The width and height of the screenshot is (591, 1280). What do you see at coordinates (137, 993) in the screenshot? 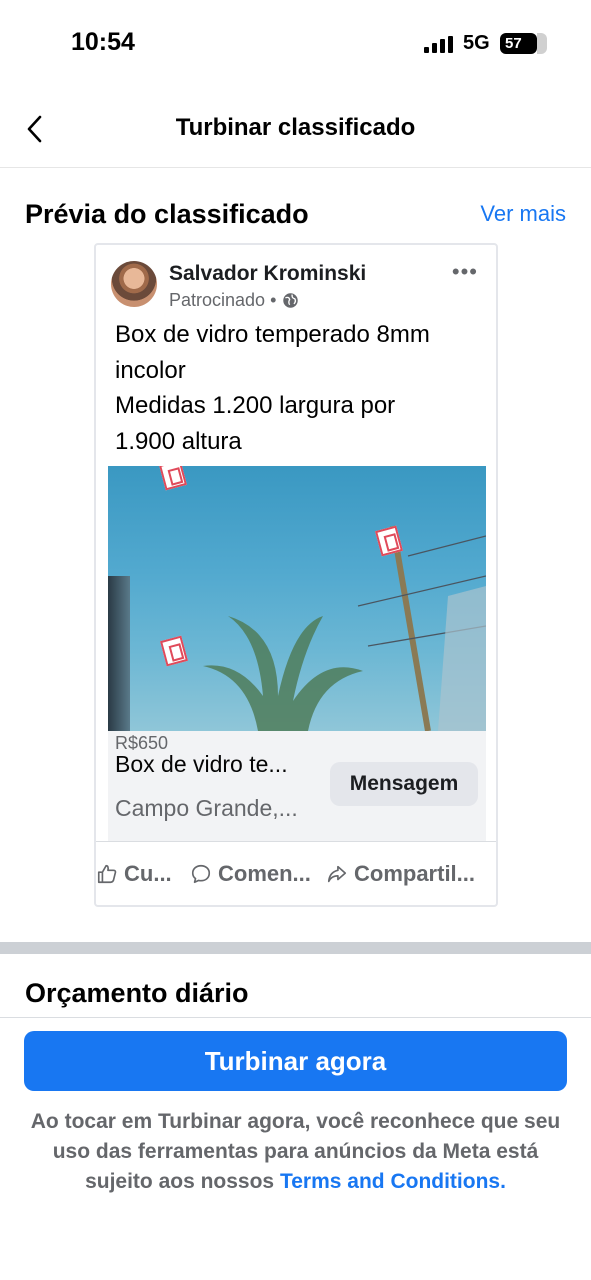
I see `budget-section-title: Orçamento diário` at bounding box center [137, 993].